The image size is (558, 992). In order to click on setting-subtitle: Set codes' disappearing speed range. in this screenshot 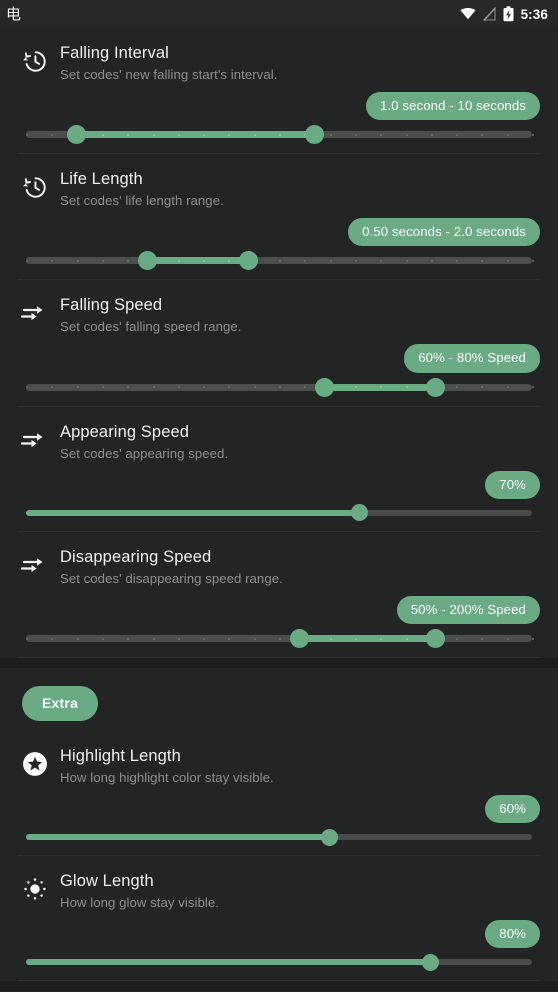, I will do `click(171, 578)`.